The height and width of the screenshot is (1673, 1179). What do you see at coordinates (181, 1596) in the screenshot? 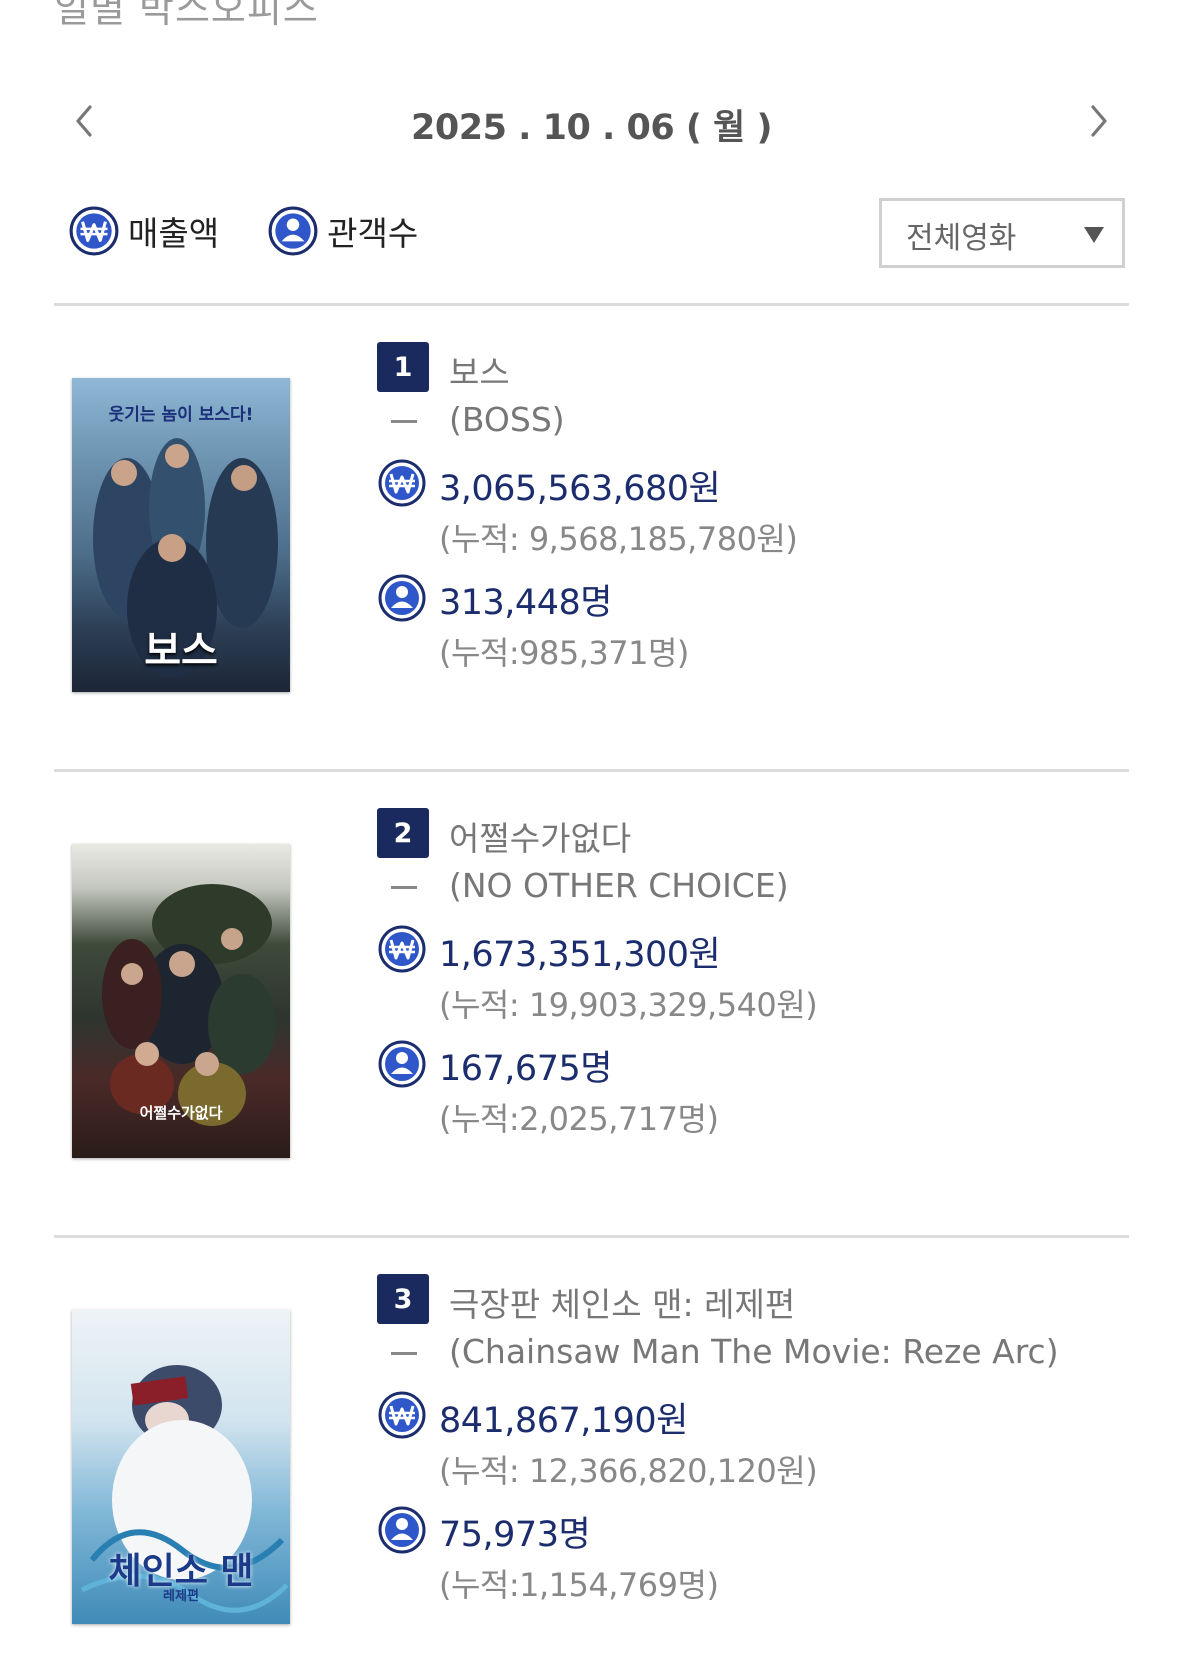
I see `poster-subtitle: 레제편` at bounding box center [181, 1596].